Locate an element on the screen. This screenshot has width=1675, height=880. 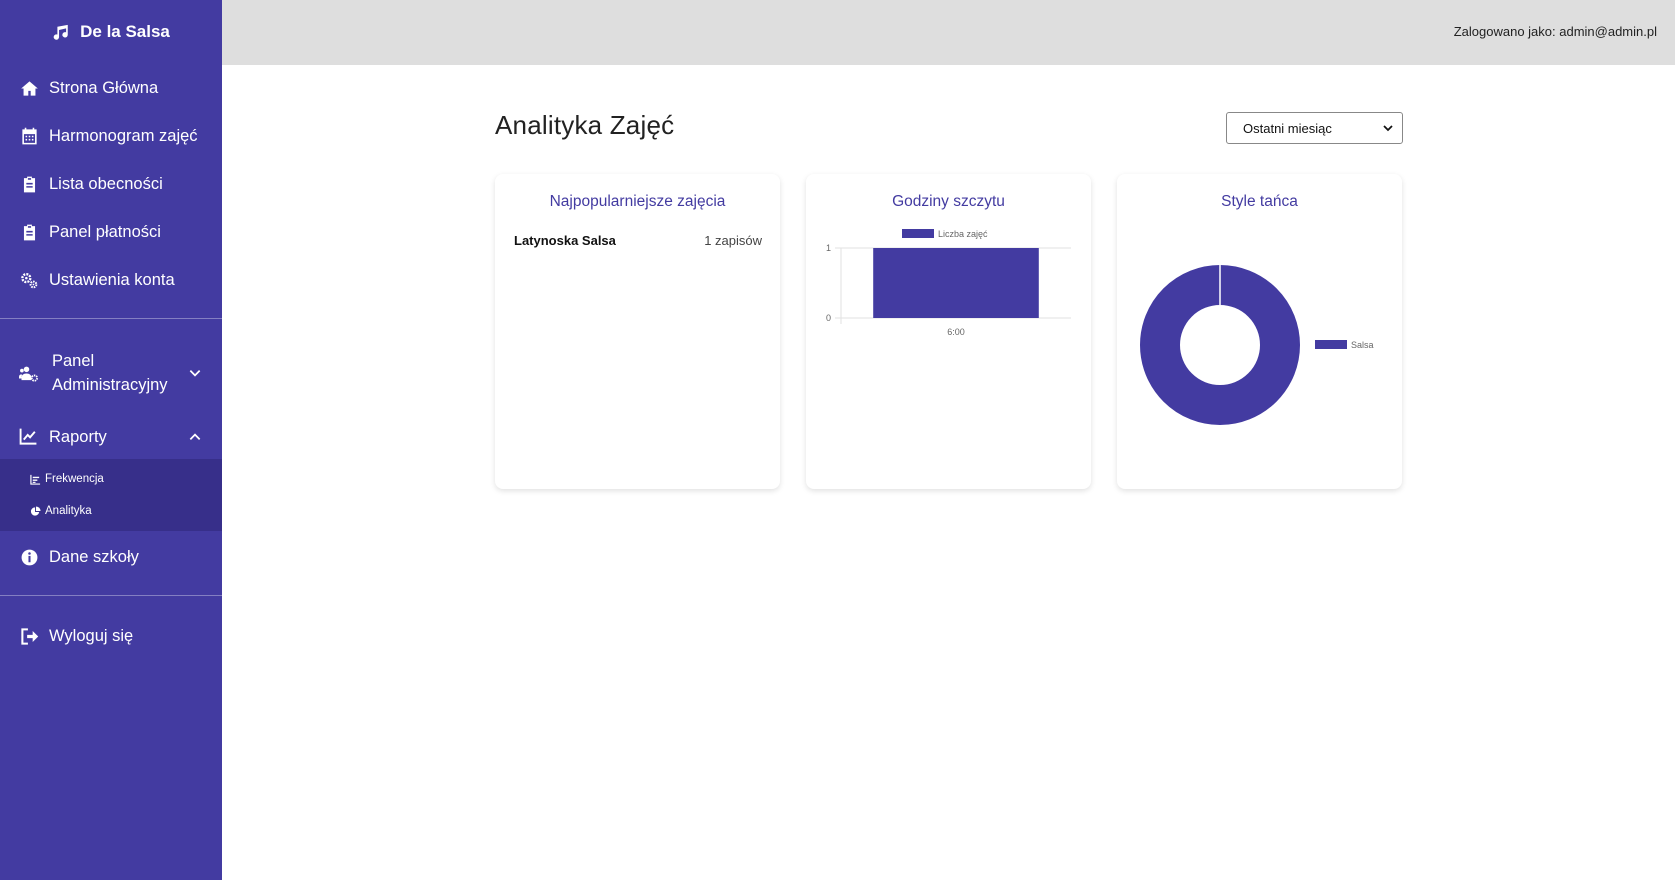
sidebar-item-label: Panel płatności is located at coordinates (105, 231).